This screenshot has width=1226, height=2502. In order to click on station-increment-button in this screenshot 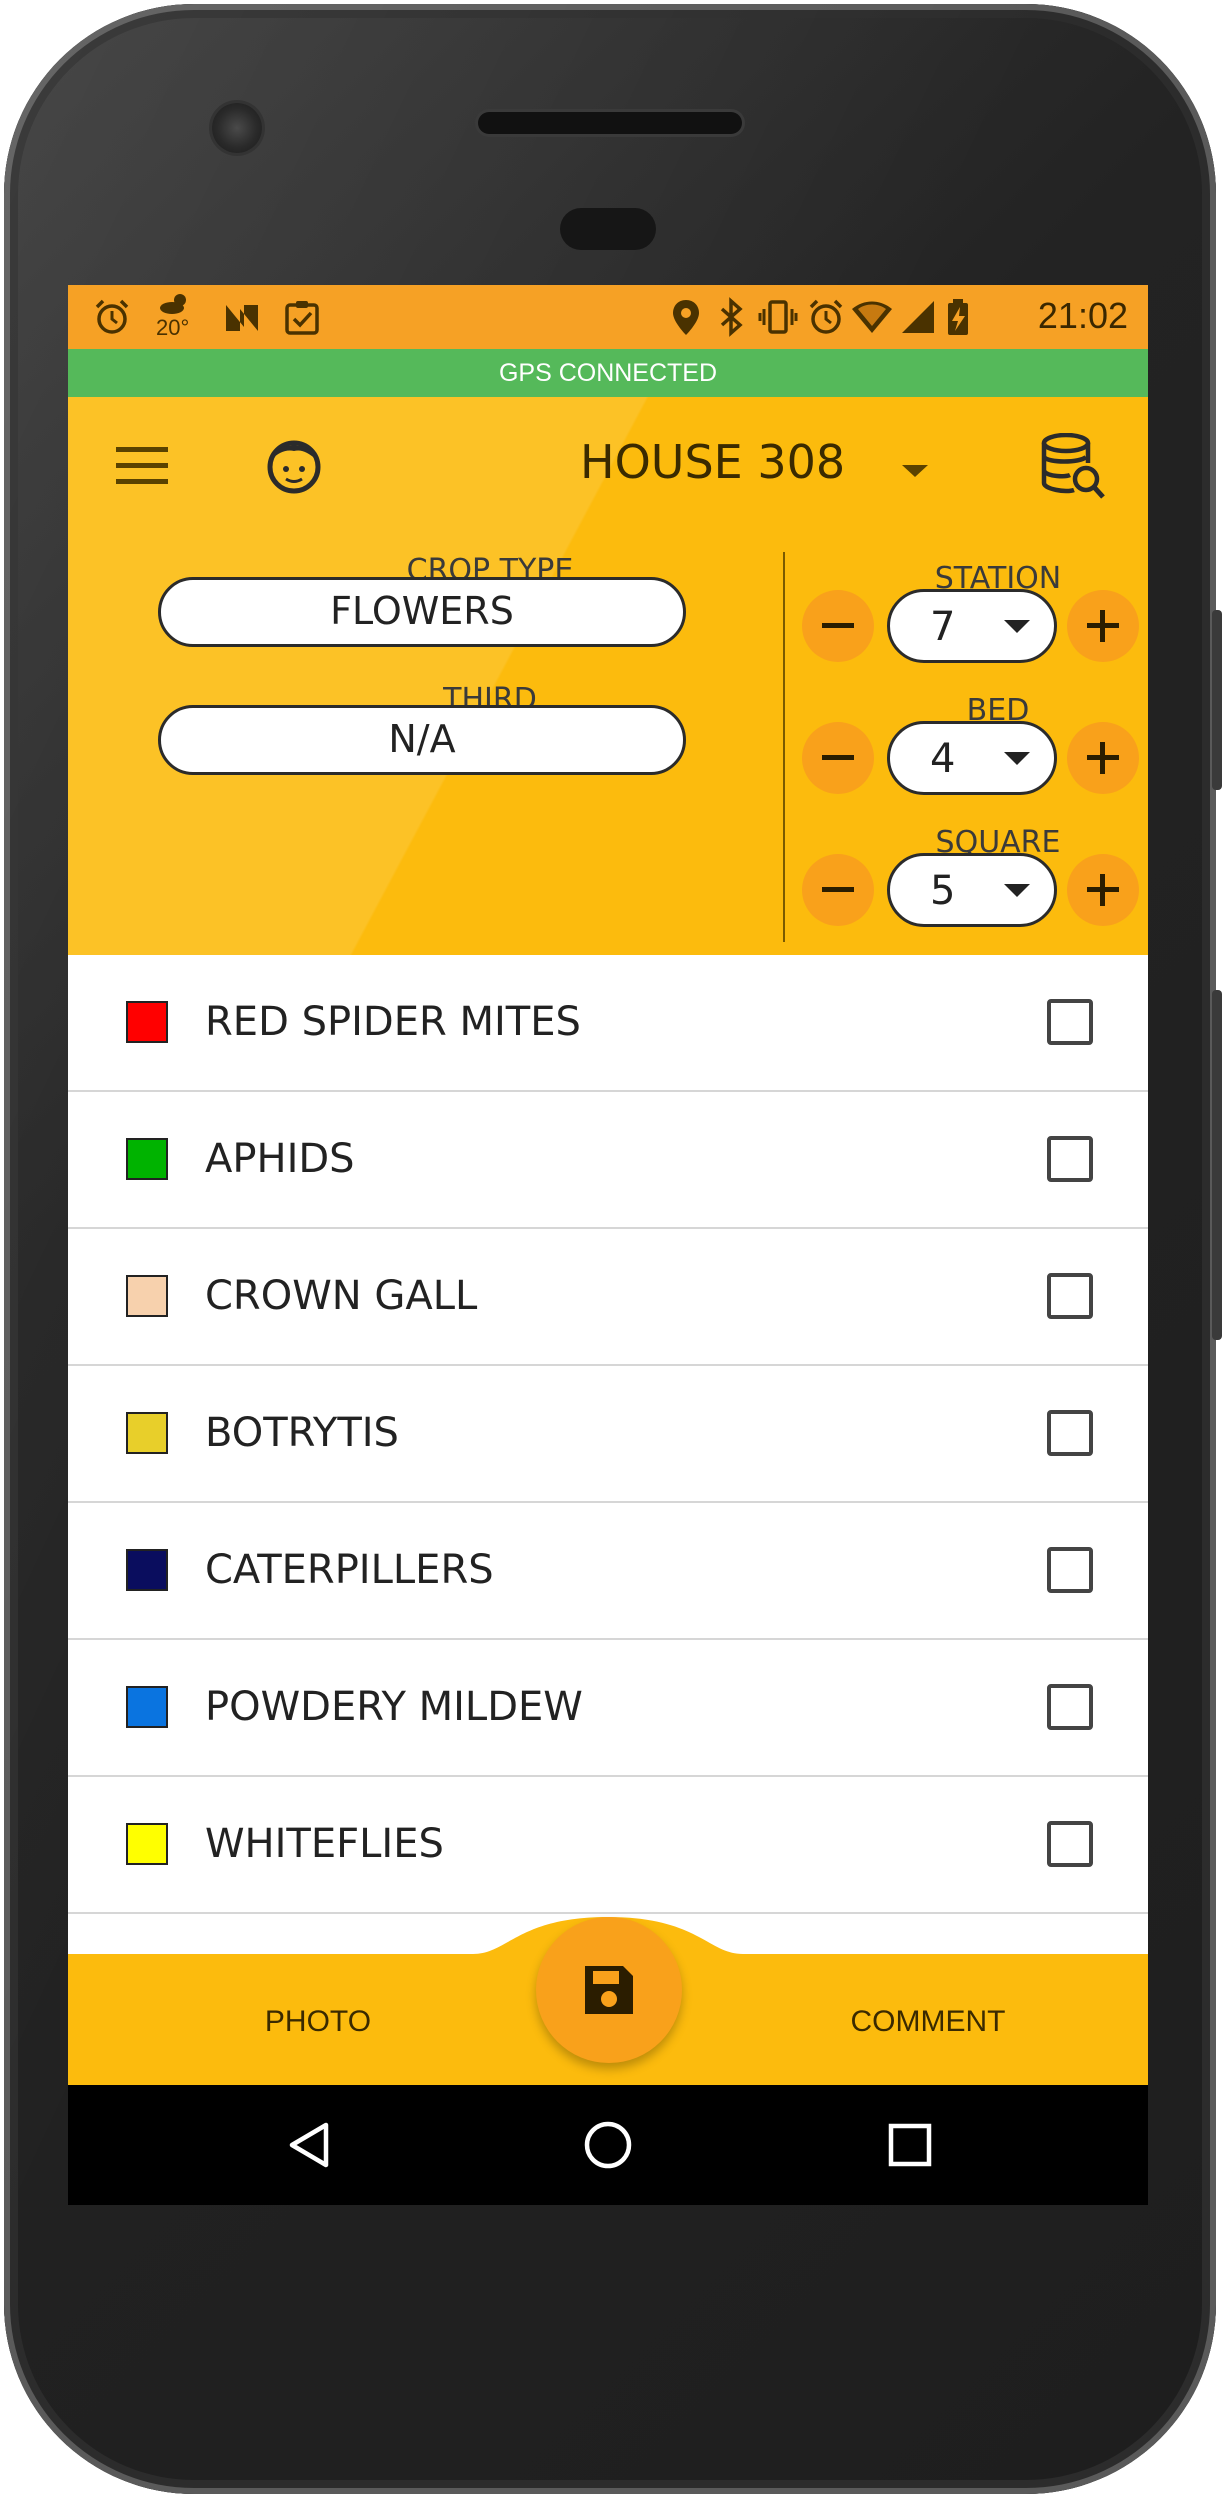, I will do `click(1103, 626)`.